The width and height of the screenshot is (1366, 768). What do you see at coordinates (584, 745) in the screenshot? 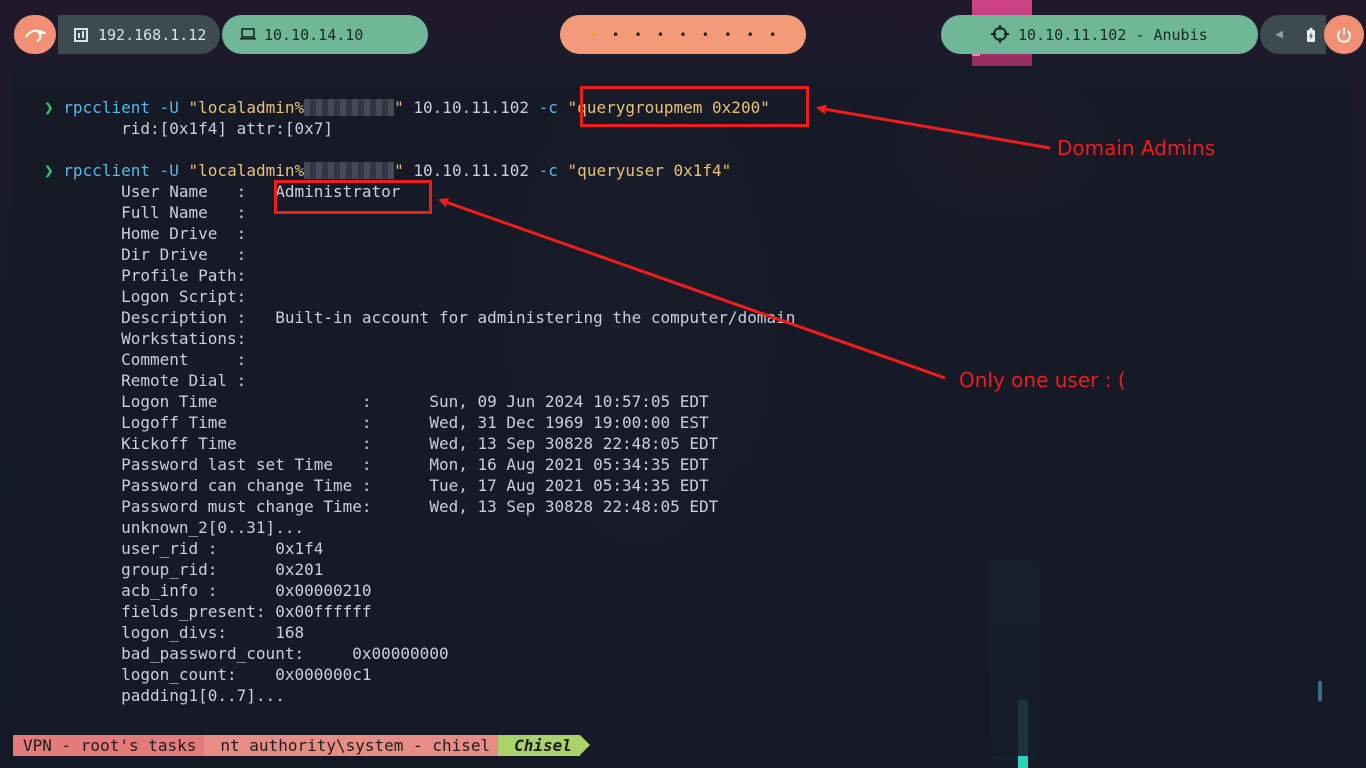
I see `tab-separator` at bounding box center [584, 745].